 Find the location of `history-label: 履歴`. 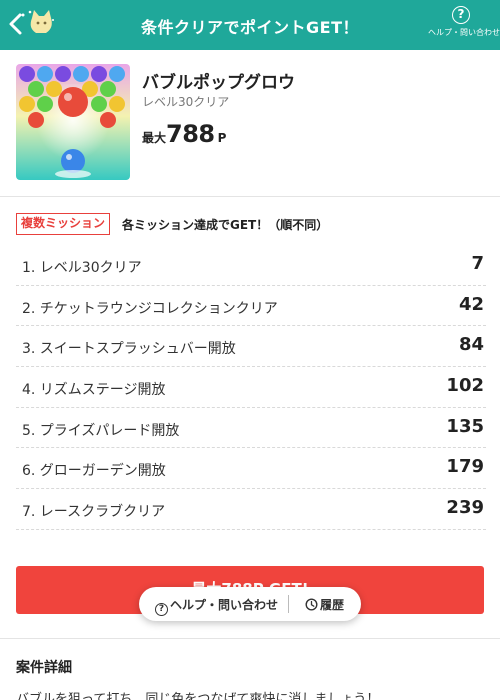

history-label: 履歴 is located at coordinates (332, 605).